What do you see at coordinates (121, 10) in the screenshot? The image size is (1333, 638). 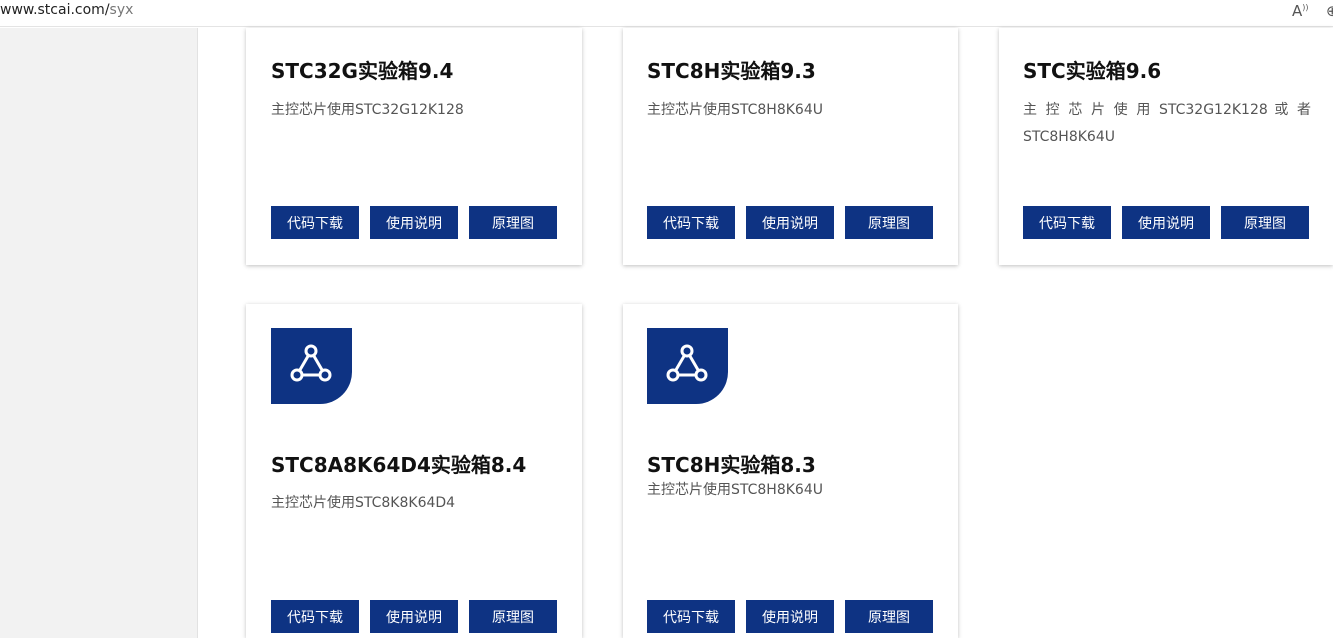 I see `url-path: syx` at bounding box center [121, 10].